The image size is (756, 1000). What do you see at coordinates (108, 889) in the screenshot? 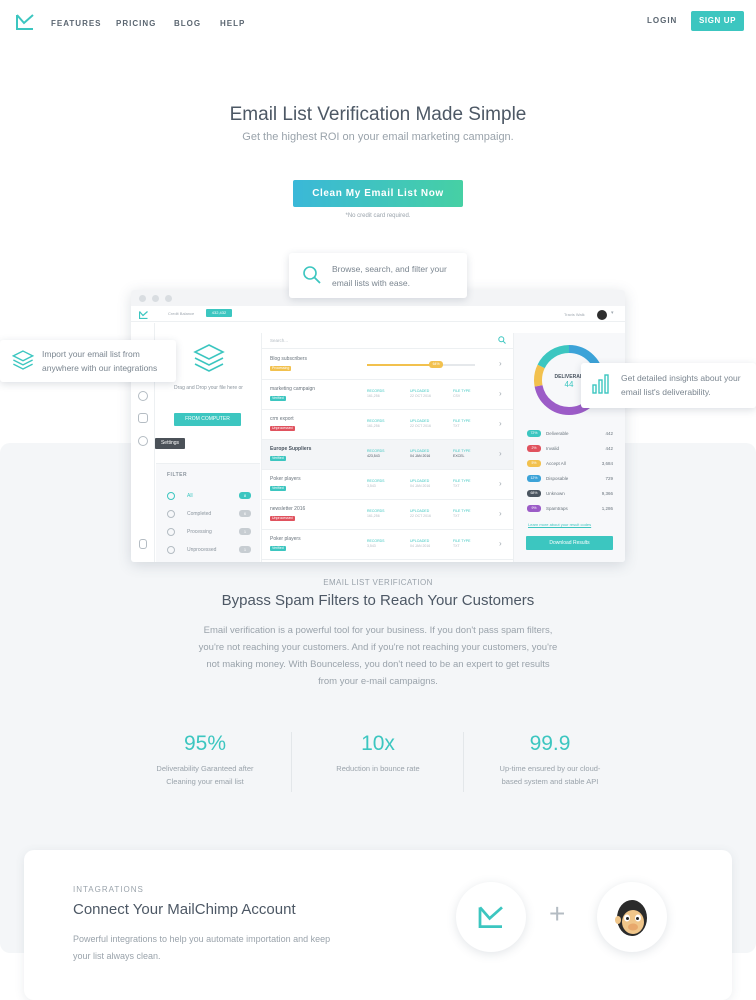
I see `integration-eyebrow: INTAGRATIONS` at bounding box center [108, 889].